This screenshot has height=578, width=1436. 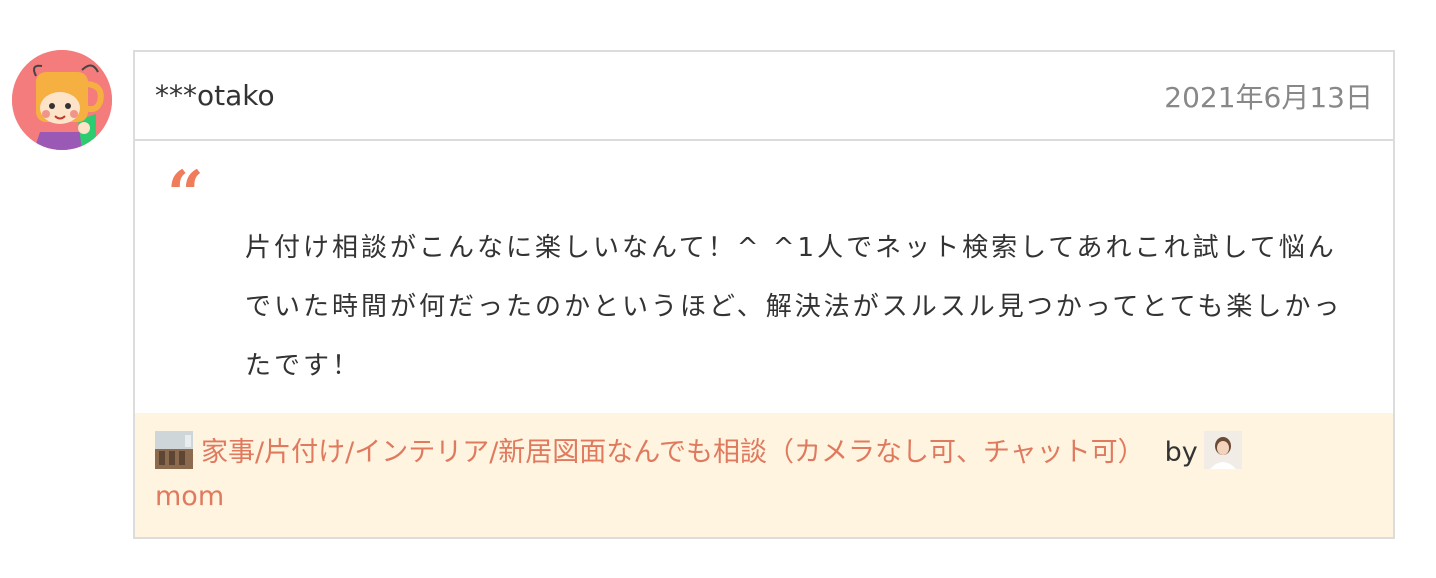 What do you see at coordinates (1181, 452) in the screenshot?
I see `by-label: by` at bounding box center [1181, 452].